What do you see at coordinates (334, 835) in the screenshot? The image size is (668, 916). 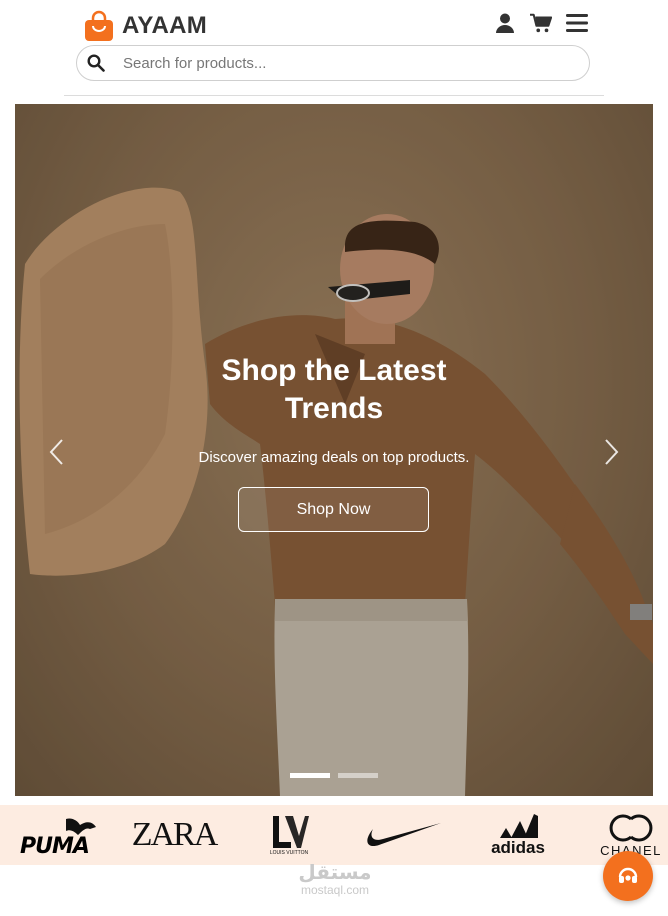 I see `brands-strip: PUMA ZARA LOUIS VUITTON adidas CHANEL` at bounding box center [334, 835].